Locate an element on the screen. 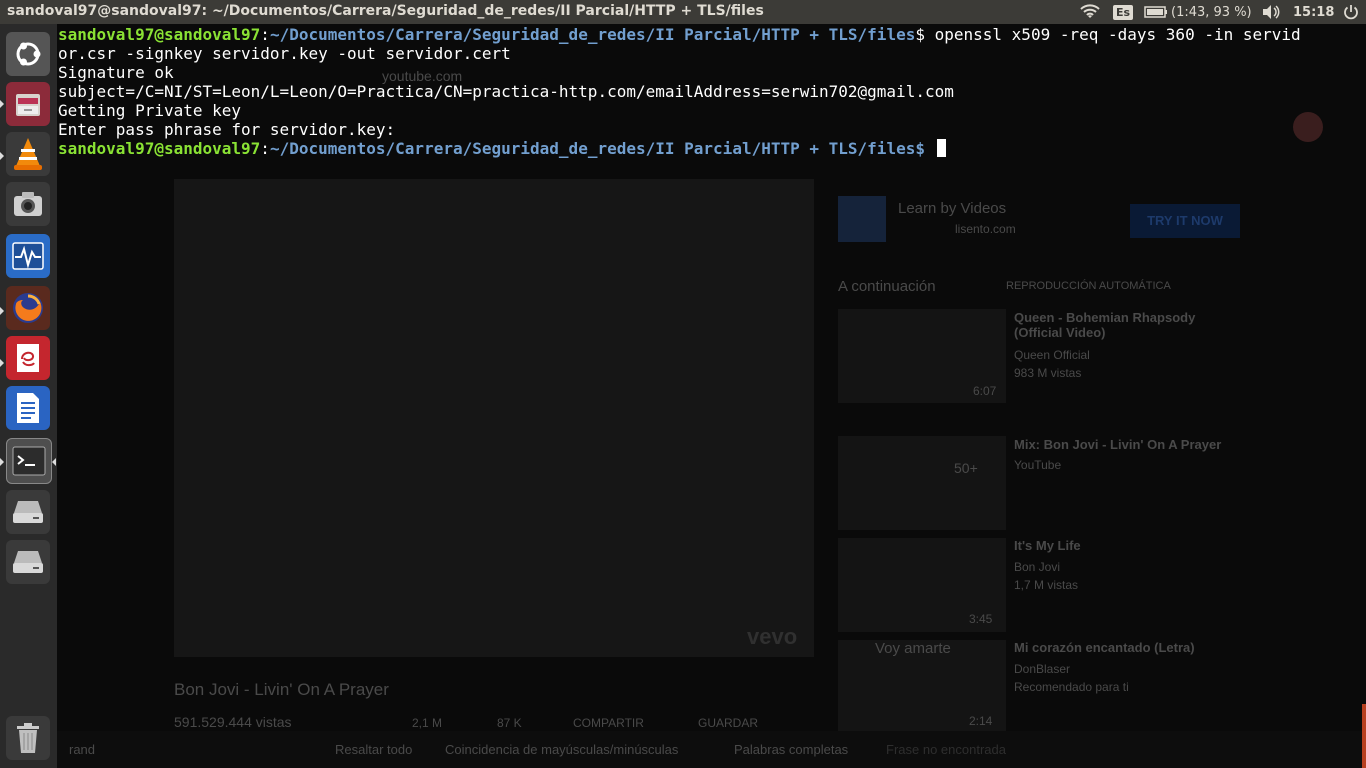 The width and height of the screenshot is (1366, 768). prompt-symbol: $ is located at coordinates (925, 148).